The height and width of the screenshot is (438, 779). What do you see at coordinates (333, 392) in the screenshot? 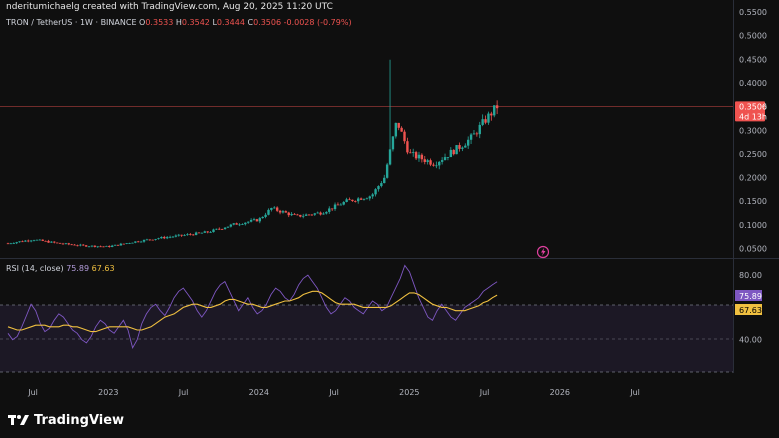
I see `time-axis: Jul 2023 Jul 2024 Jul 2025 Jul 2026 Jul` at bounding box center [333, 392].